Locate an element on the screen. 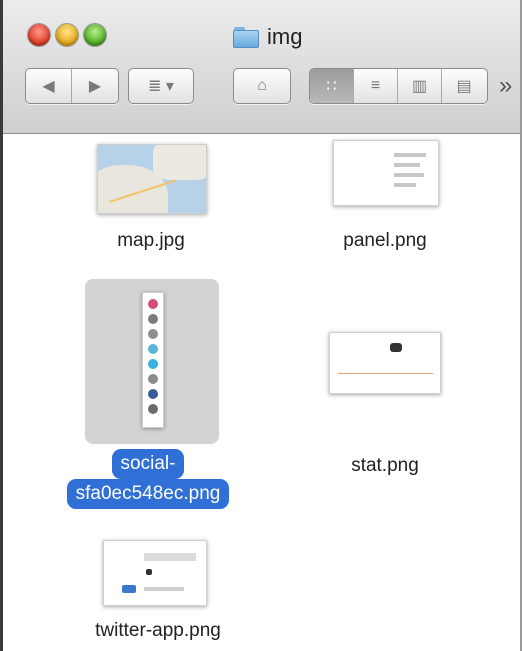 Image resolution: width=522 pixels, height=651 pixels. file-label: map.jpg is located at coordinates (151, 240).